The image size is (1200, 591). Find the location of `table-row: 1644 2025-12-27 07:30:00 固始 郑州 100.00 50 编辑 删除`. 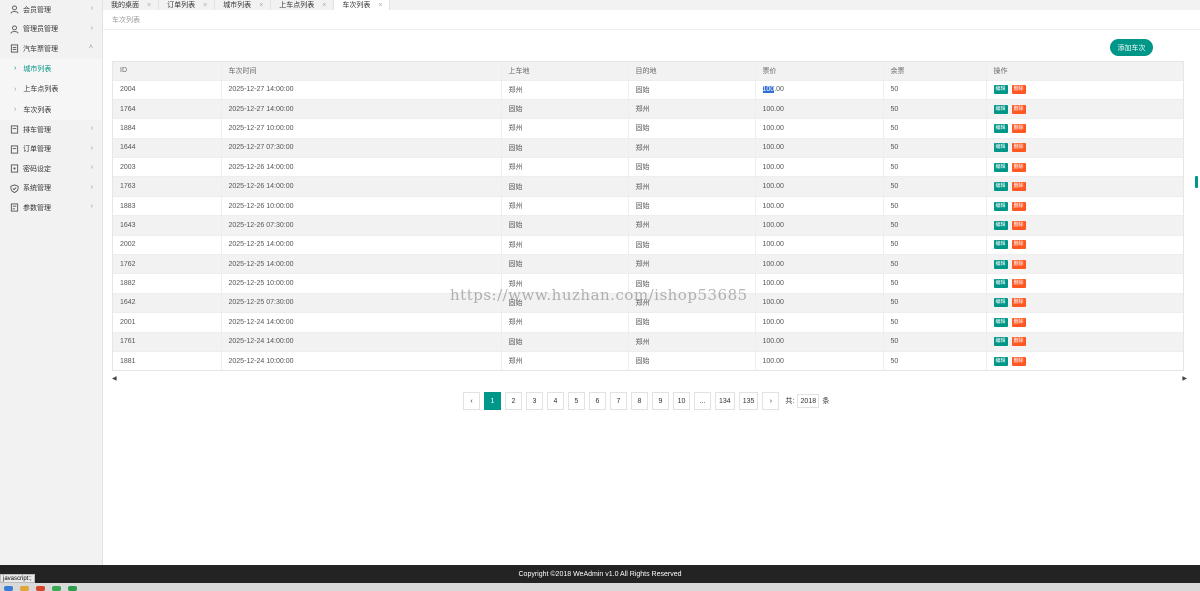

table-row: 1644 2025-12-27 07:30:00 固始 郑州 100.00 50 编辑 删除 is located at coordinates (648, 148).